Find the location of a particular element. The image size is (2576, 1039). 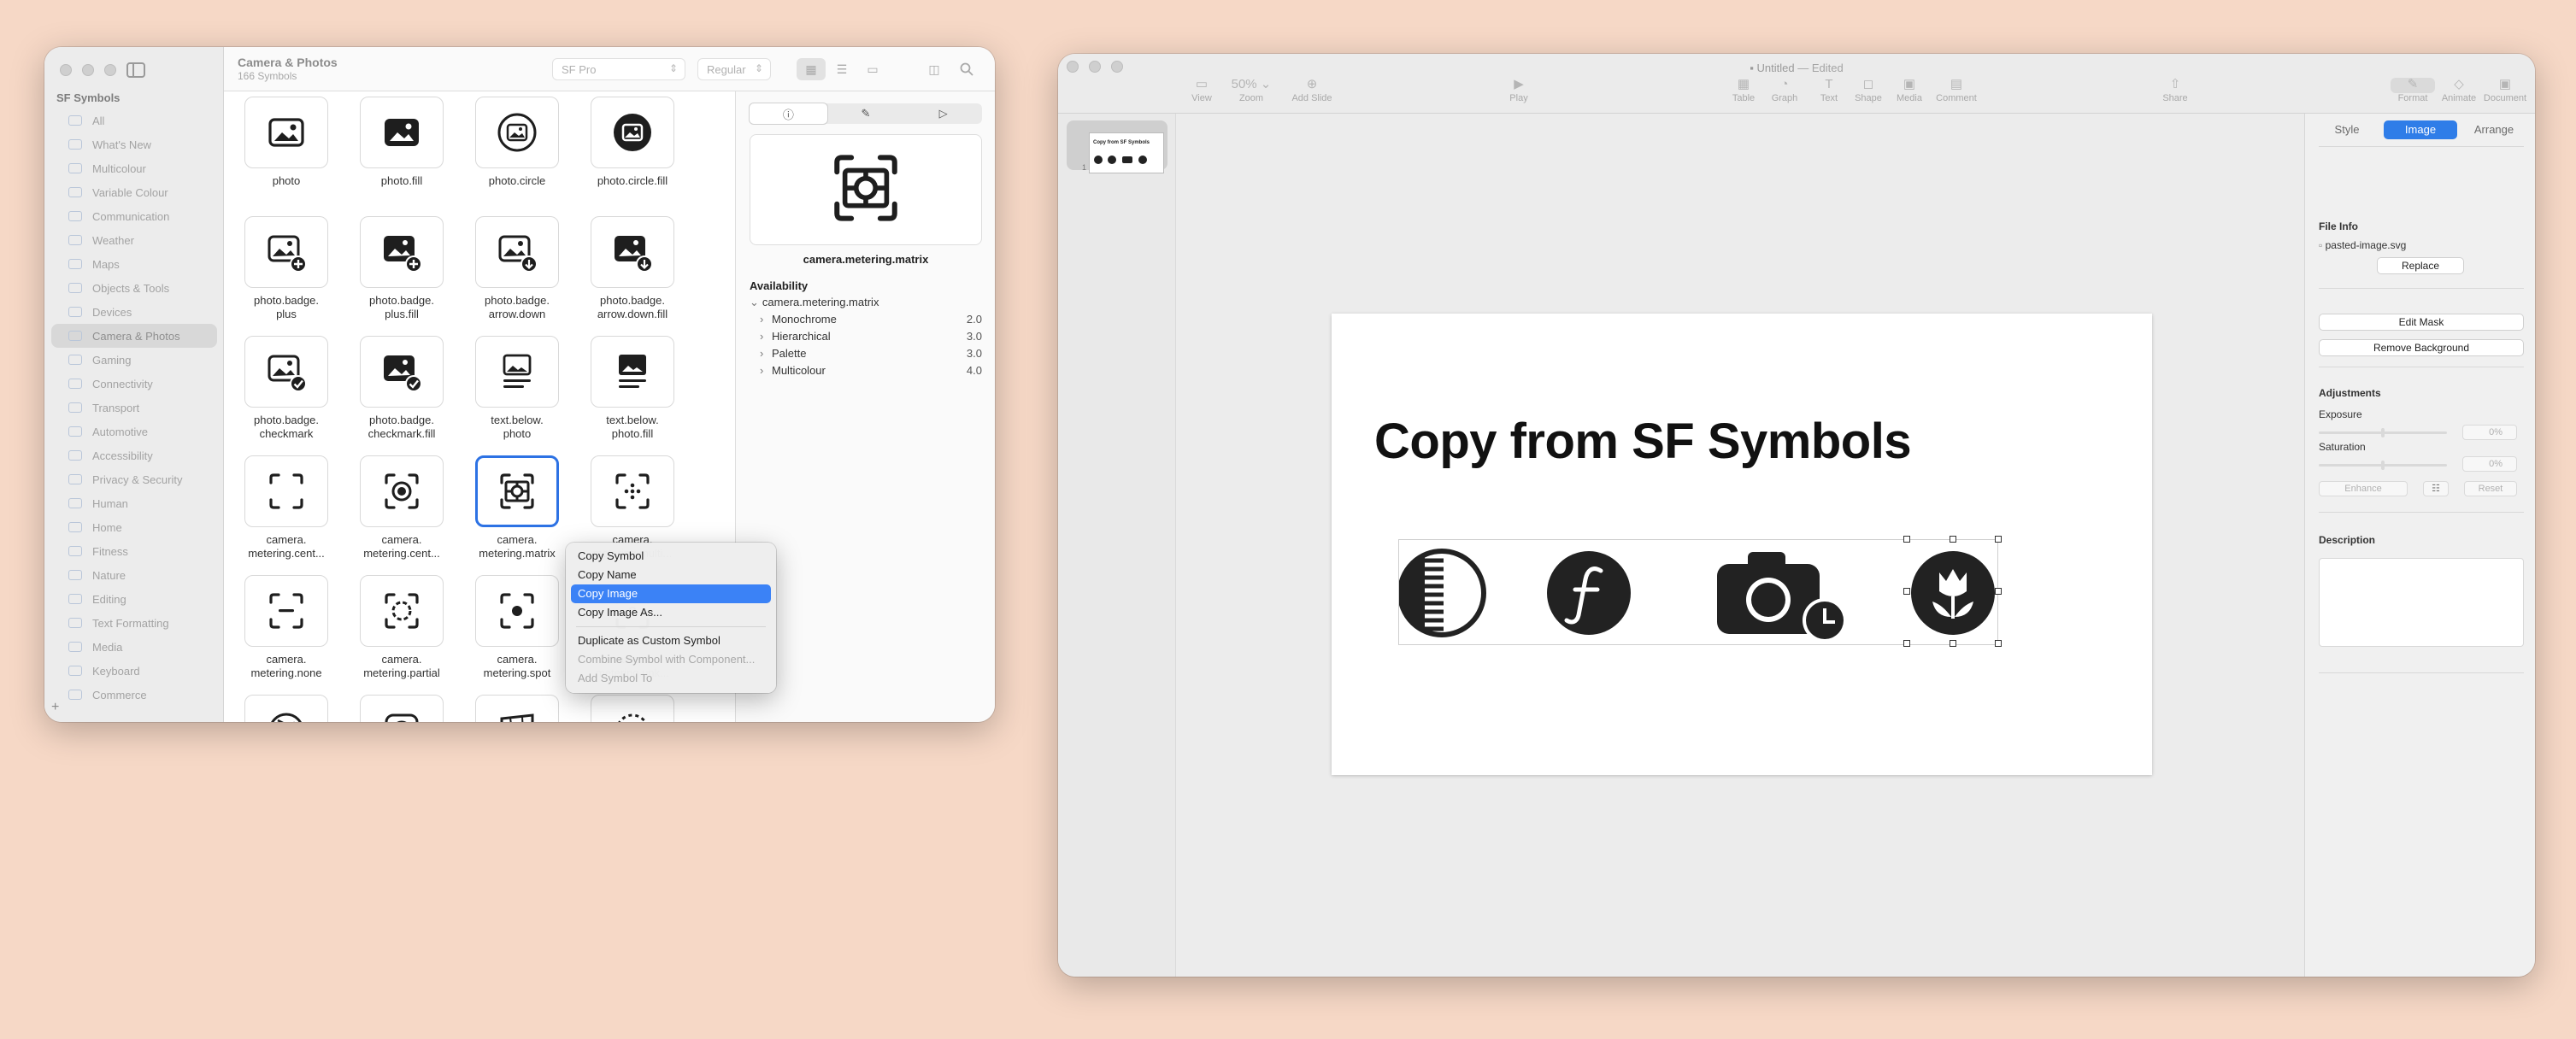

availability-mode-row: › Multicolour 4.0 is located at coordinates (866, 370).